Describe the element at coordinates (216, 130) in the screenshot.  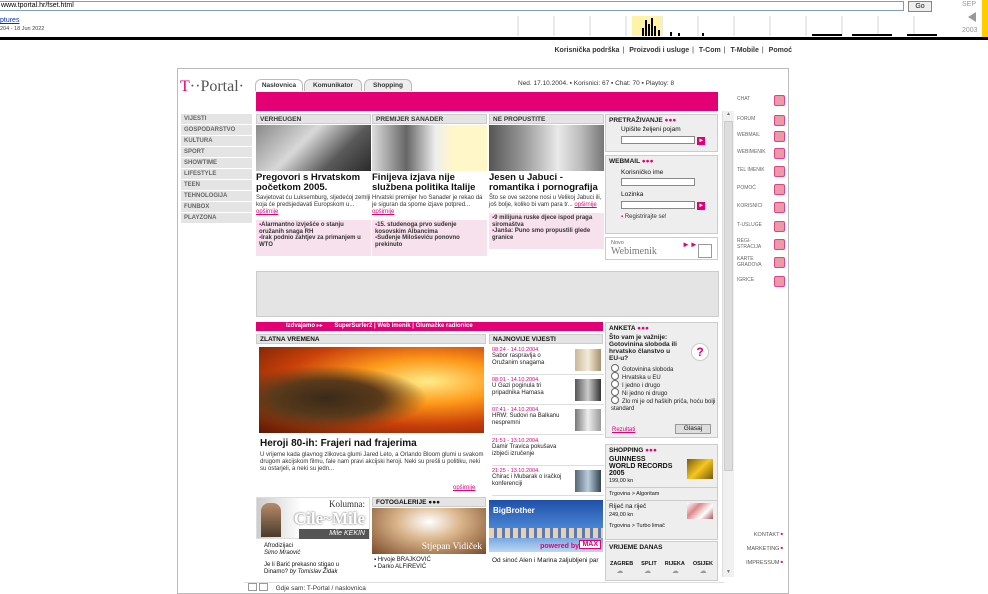
I see `menu-gospodarstvo: GOSPODARSTVO` at that location.